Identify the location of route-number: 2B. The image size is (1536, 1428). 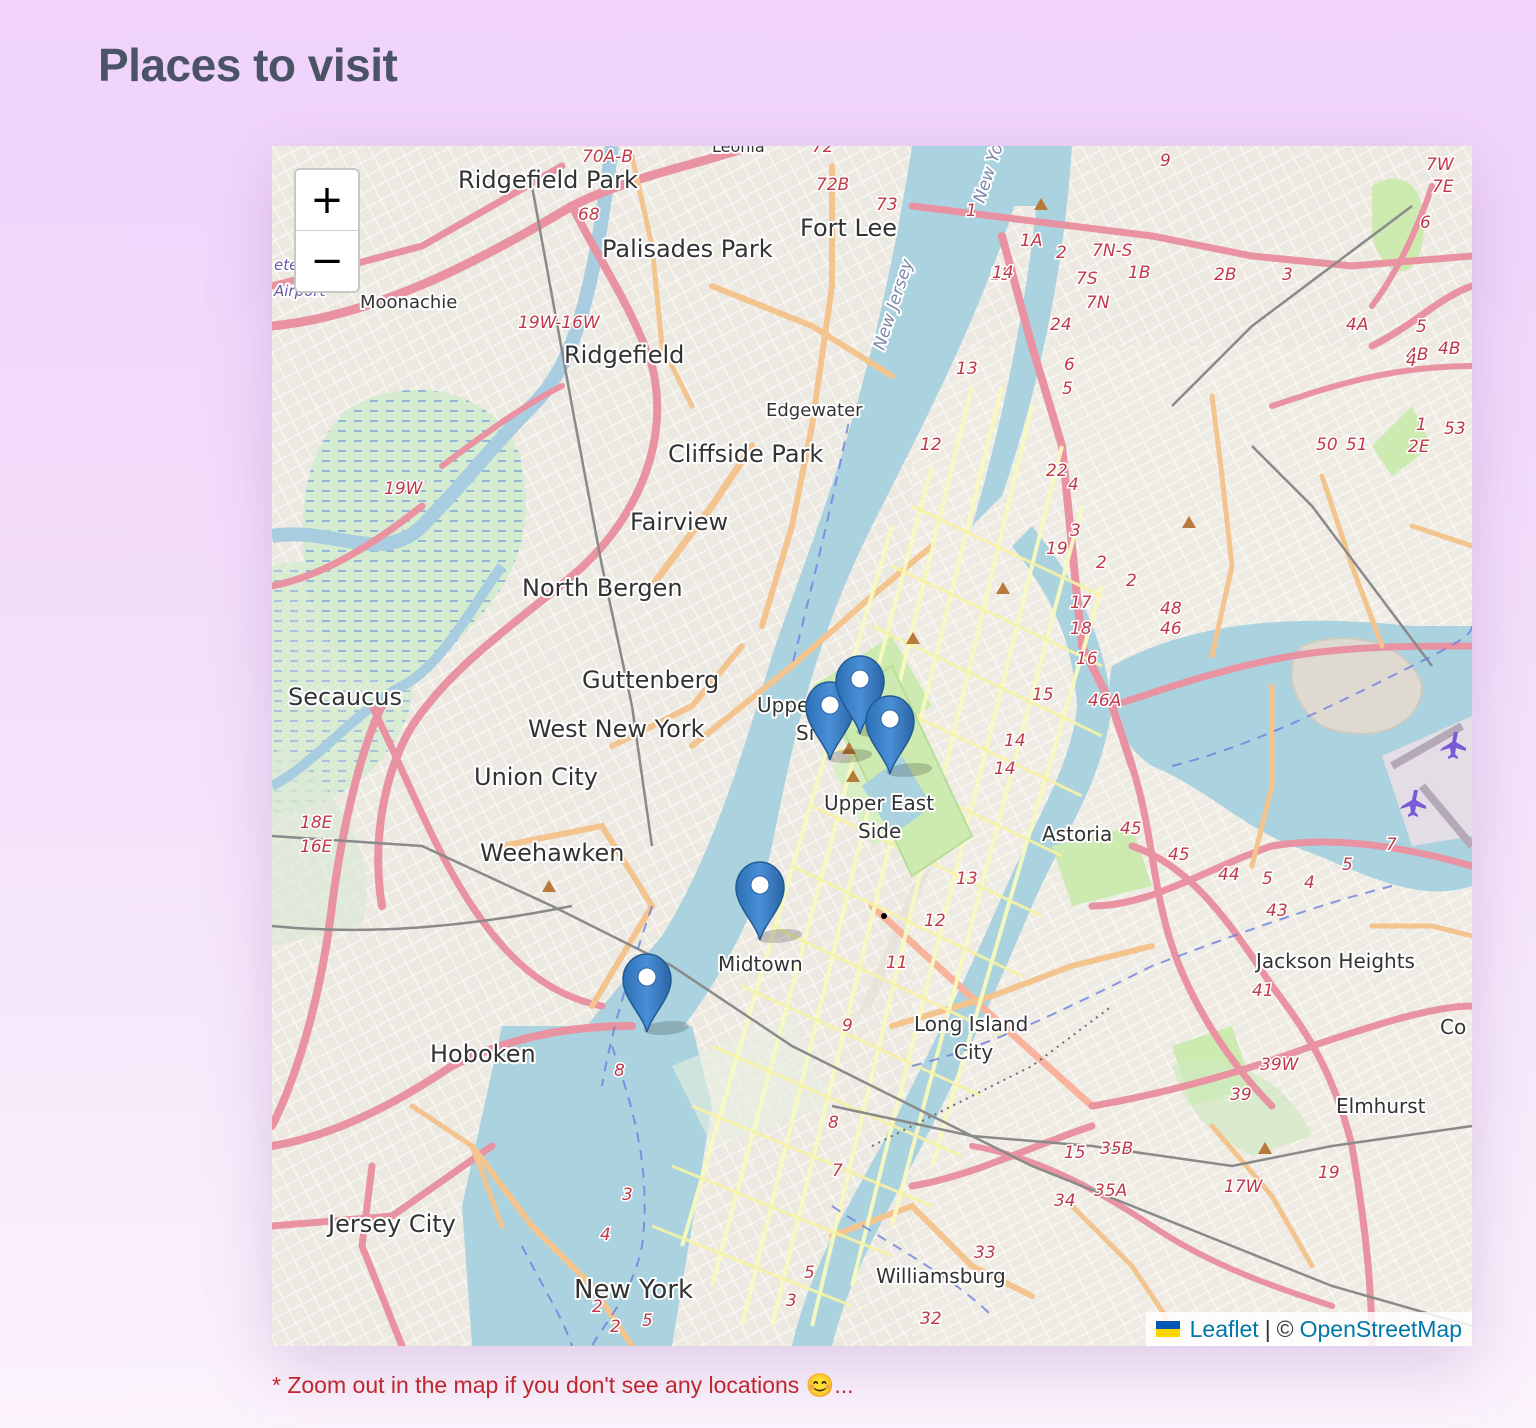
(1225, 275).